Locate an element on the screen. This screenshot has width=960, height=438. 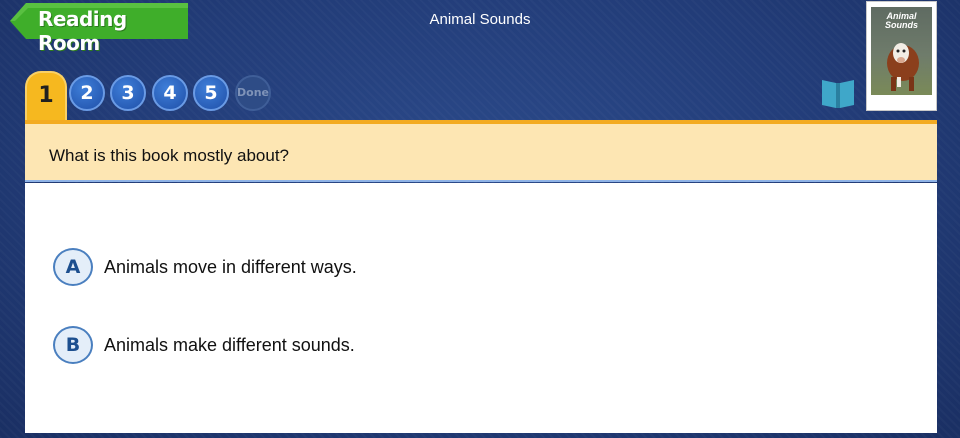
tab-question-2: 2 is located at coordinates (87, 93).